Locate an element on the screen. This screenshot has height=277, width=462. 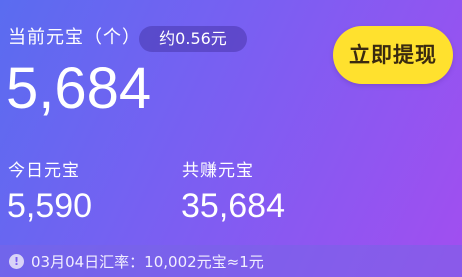
current-coins-value: 5,684 is located at coordinates (79, 88).